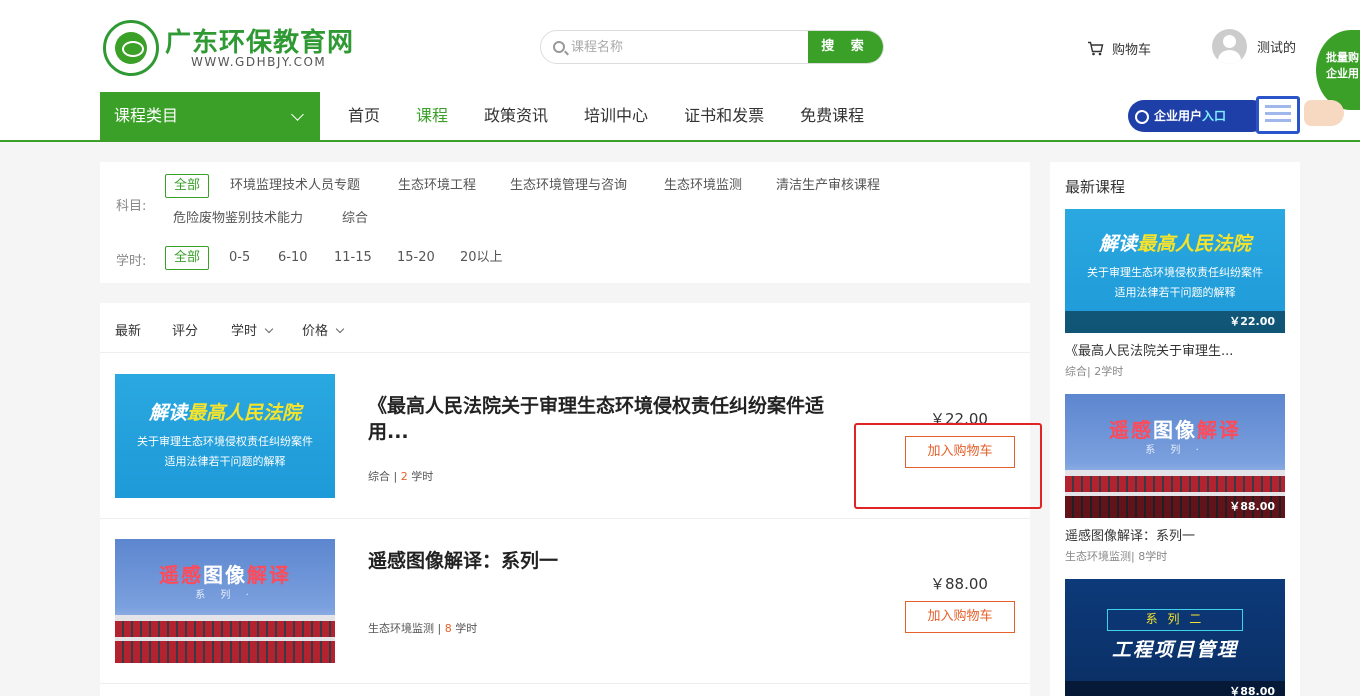 This screenshot has height=696, width=1360. I want to click on hours-option: 11-15, so click(353, 258).